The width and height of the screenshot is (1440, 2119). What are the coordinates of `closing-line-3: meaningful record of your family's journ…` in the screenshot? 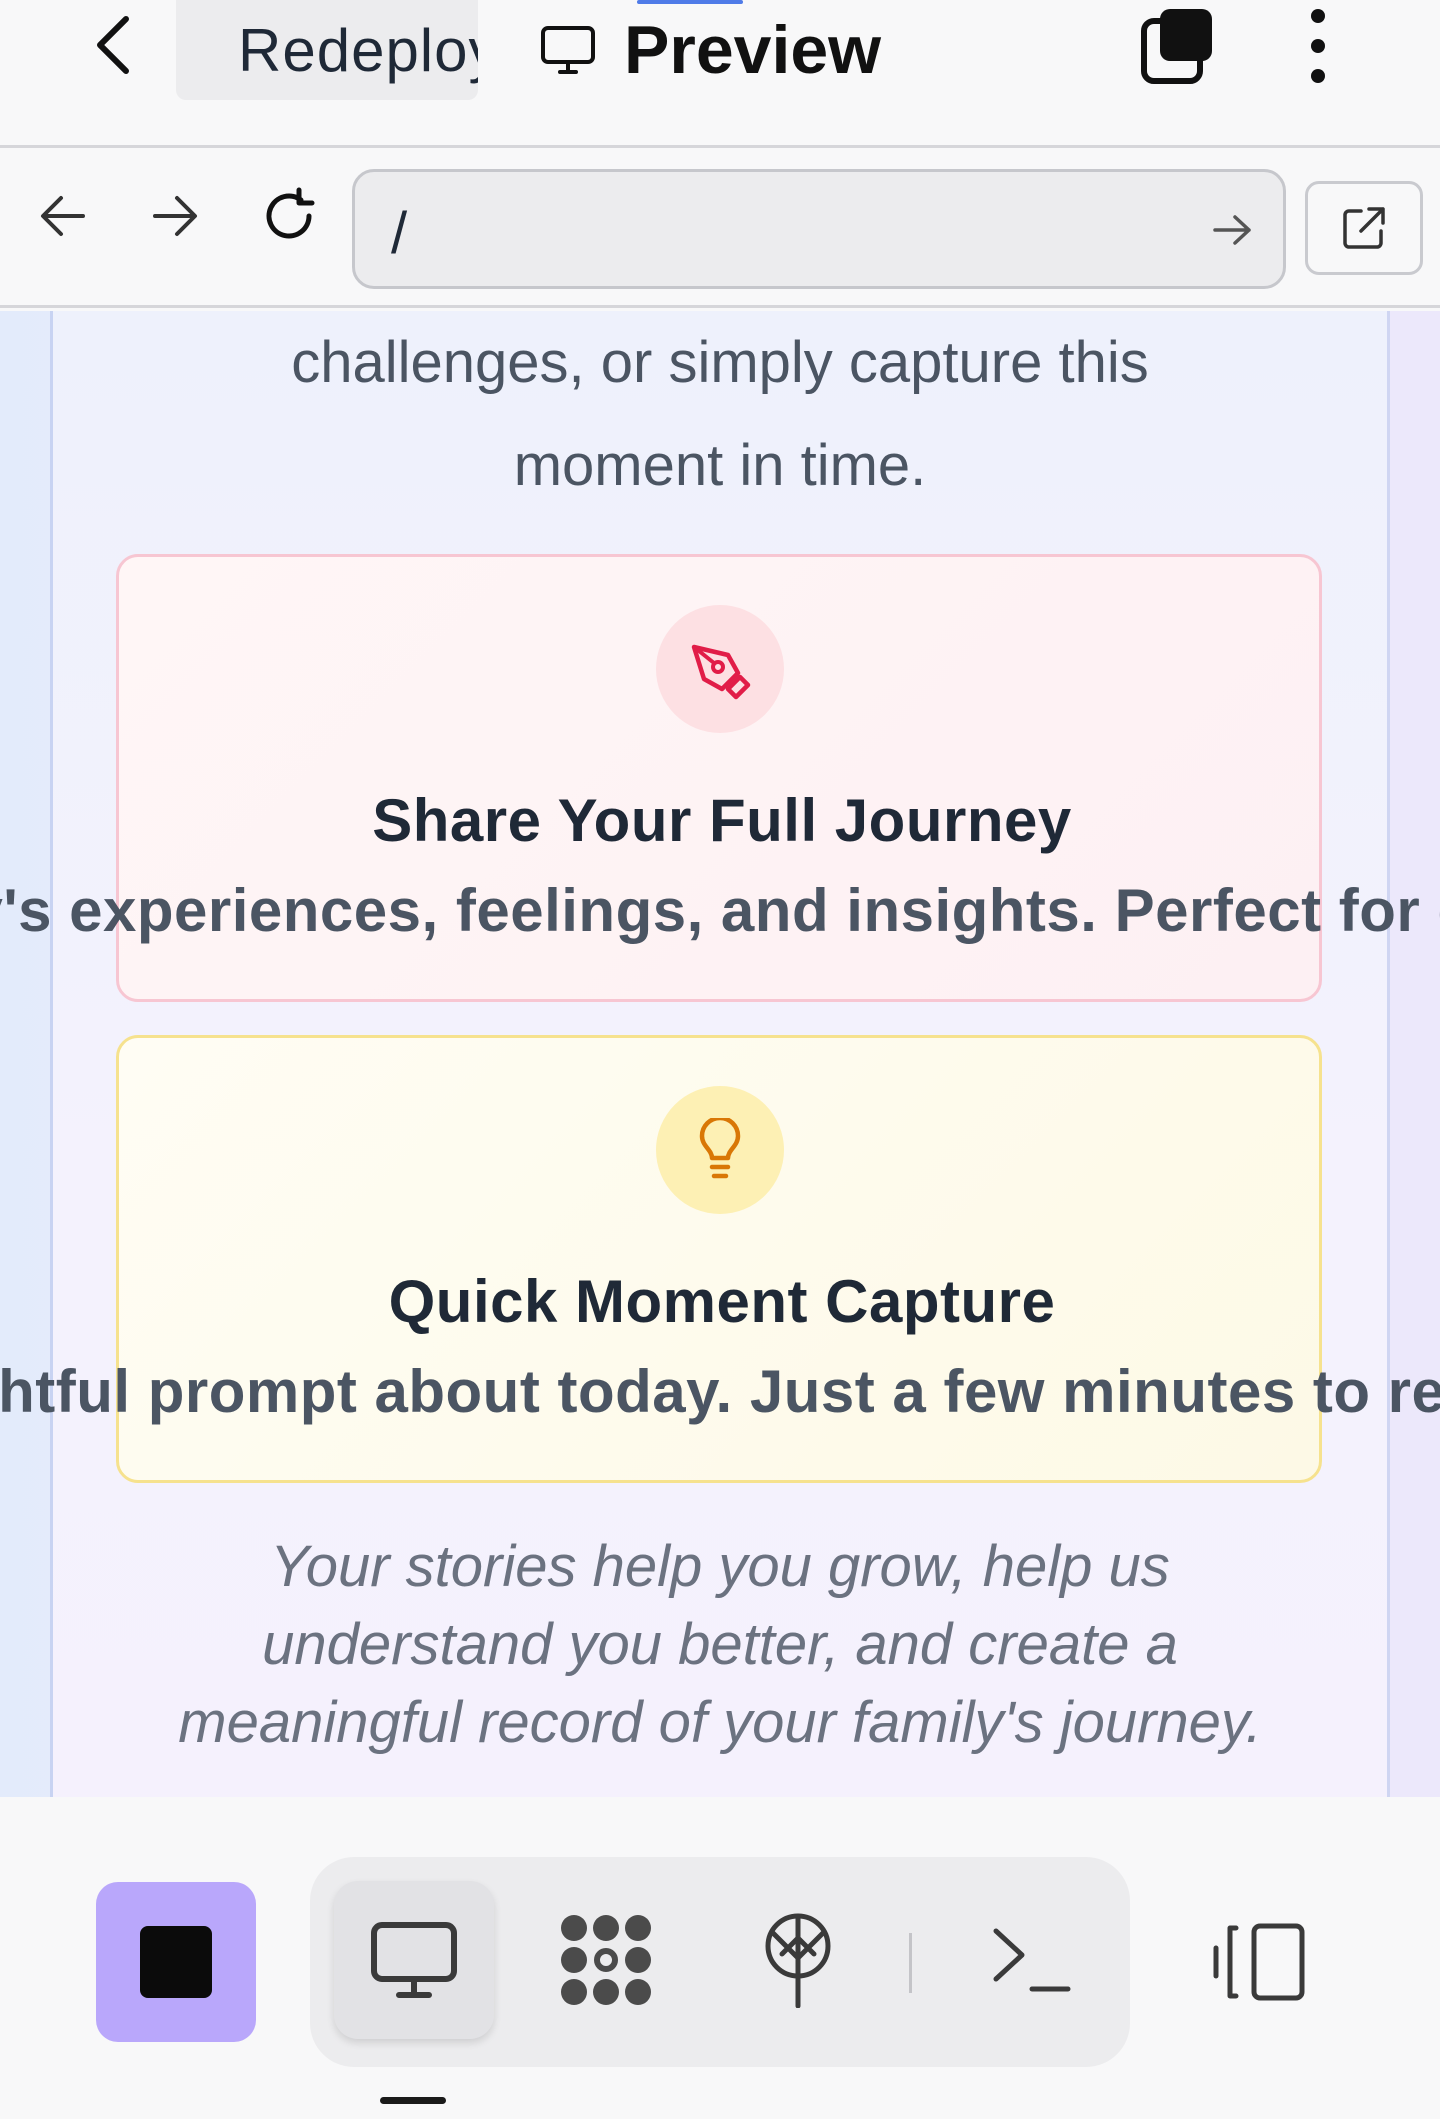 It's located at (720, 1722).